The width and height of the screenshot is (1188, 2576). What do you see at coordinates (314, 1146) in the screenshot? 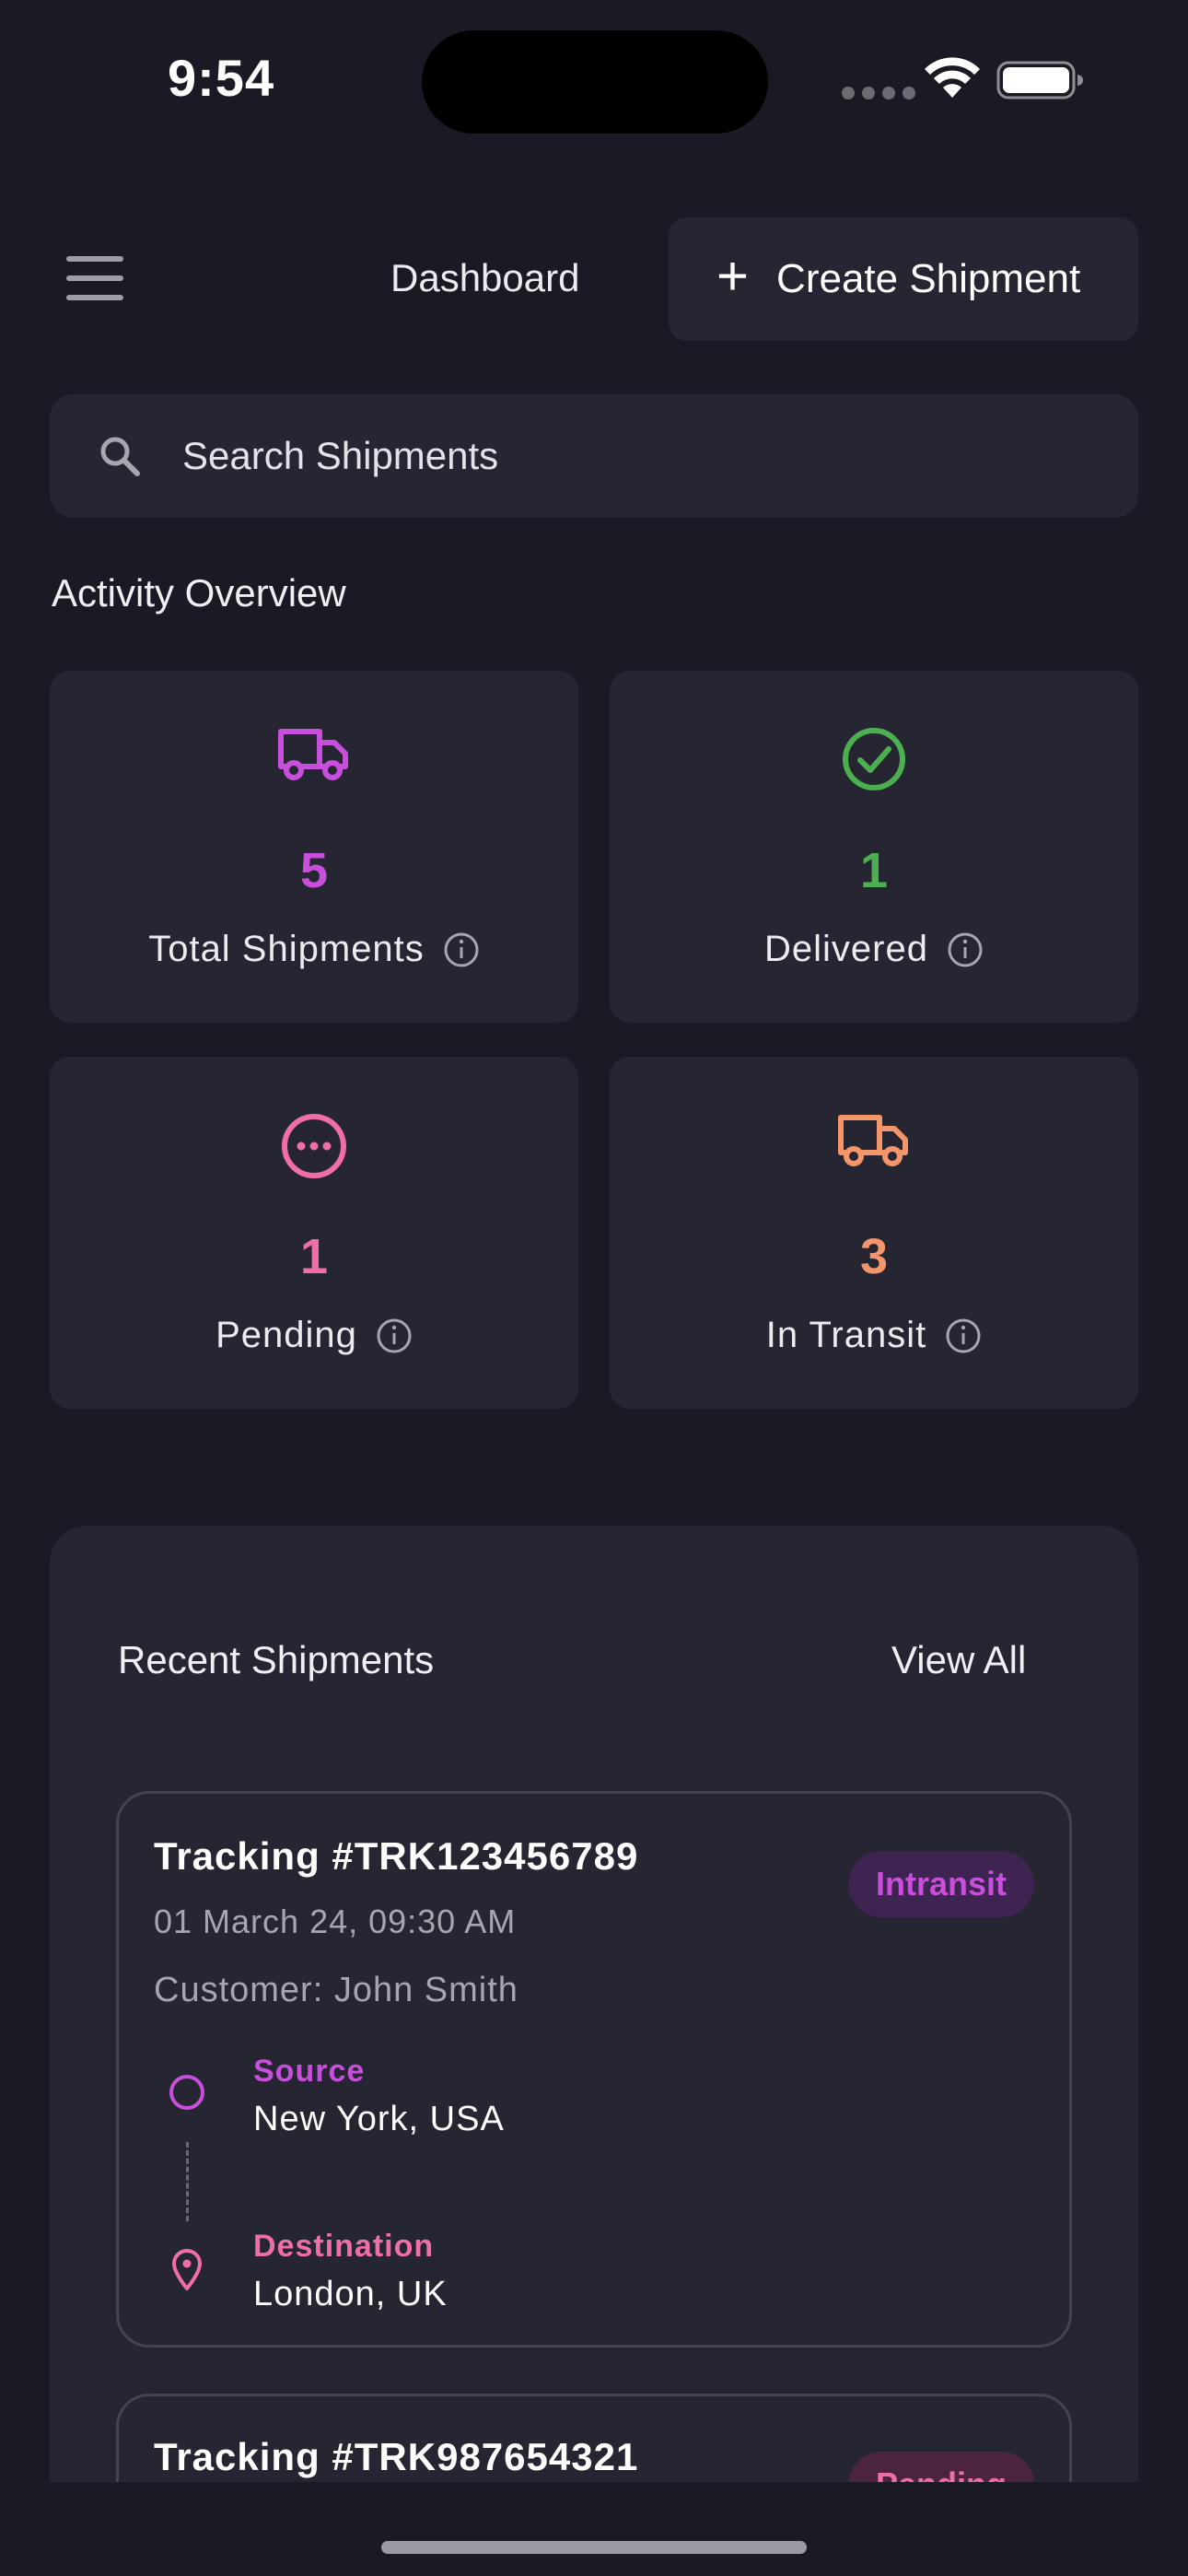
I see `more-circle-icon` at bounding box center [314, 1146].